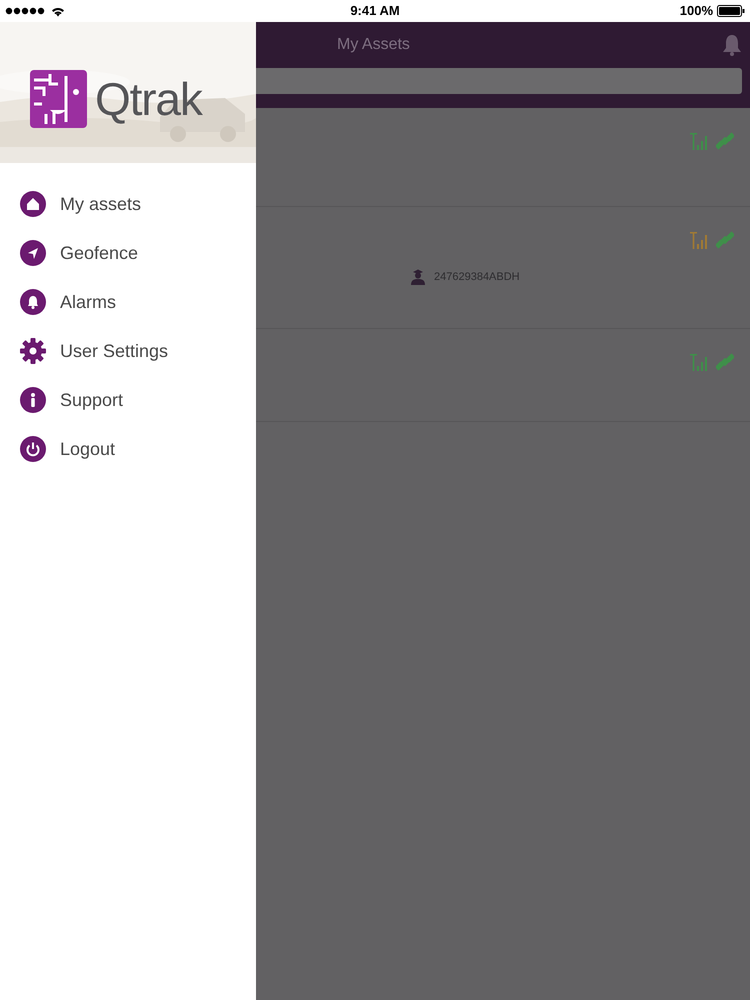 The image size is (750, 1000). I want to click on search-field, so click(499, 81).